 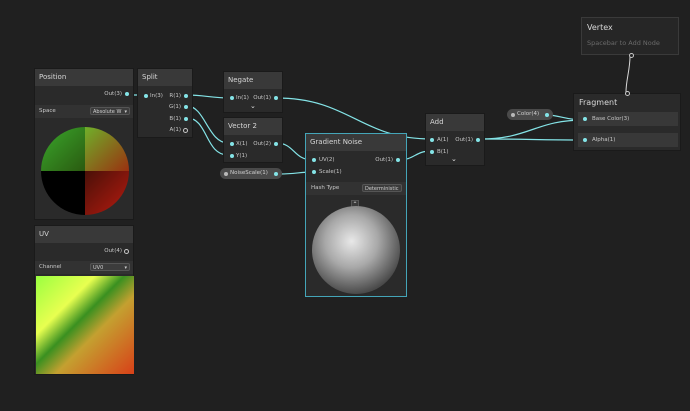 I want to click on add-in-a-port, so click(x=432, y=140).